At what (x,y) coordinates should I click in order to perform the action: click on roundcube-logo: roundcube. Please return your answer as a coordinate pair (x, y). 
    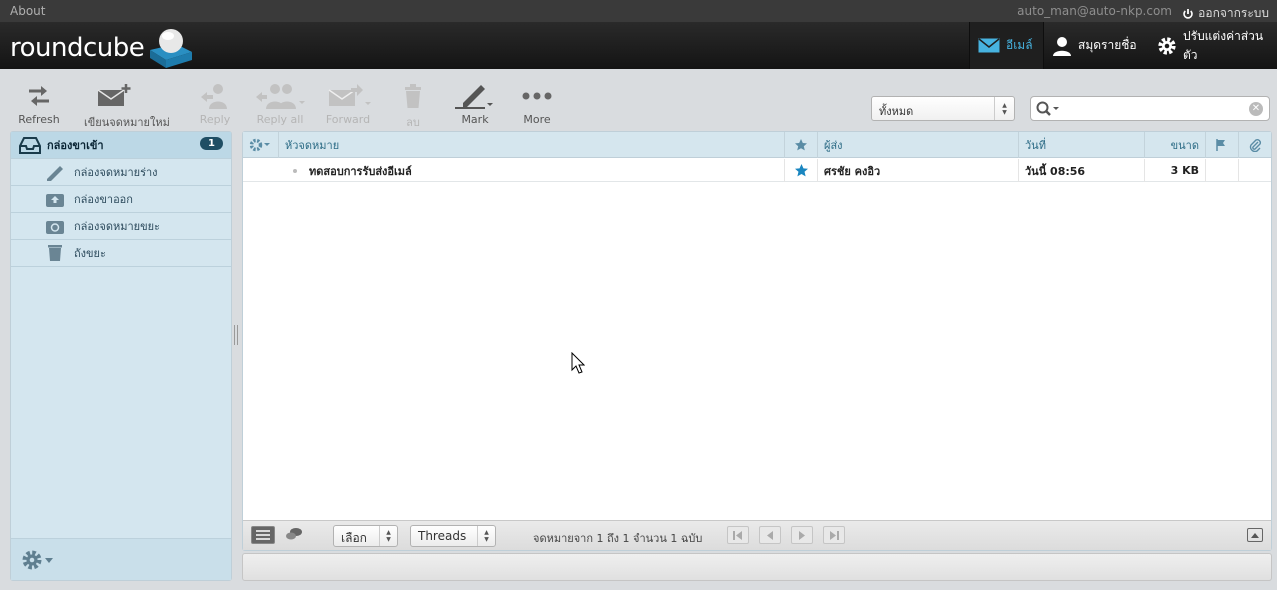
    Looking at the image, I should click on (103, 48).